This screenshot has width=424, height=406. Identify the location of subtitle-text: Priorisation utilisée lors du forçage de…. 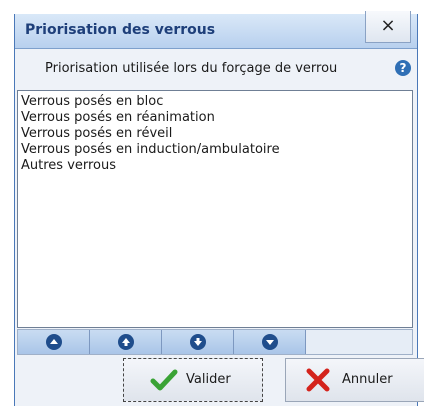
(191, 68).